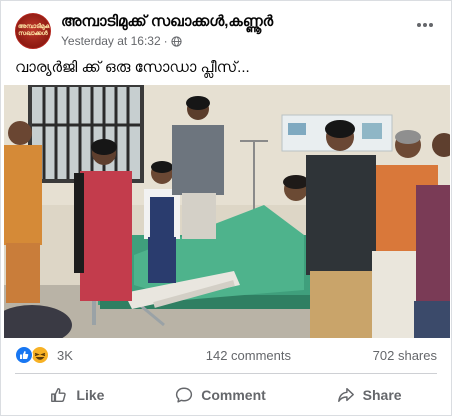 Image resolution: width=454 pixels, height=418 pixels. Describe the element at coordinates (184, 395) in the screenshot. I see `comment-bubble-icon` at that location.